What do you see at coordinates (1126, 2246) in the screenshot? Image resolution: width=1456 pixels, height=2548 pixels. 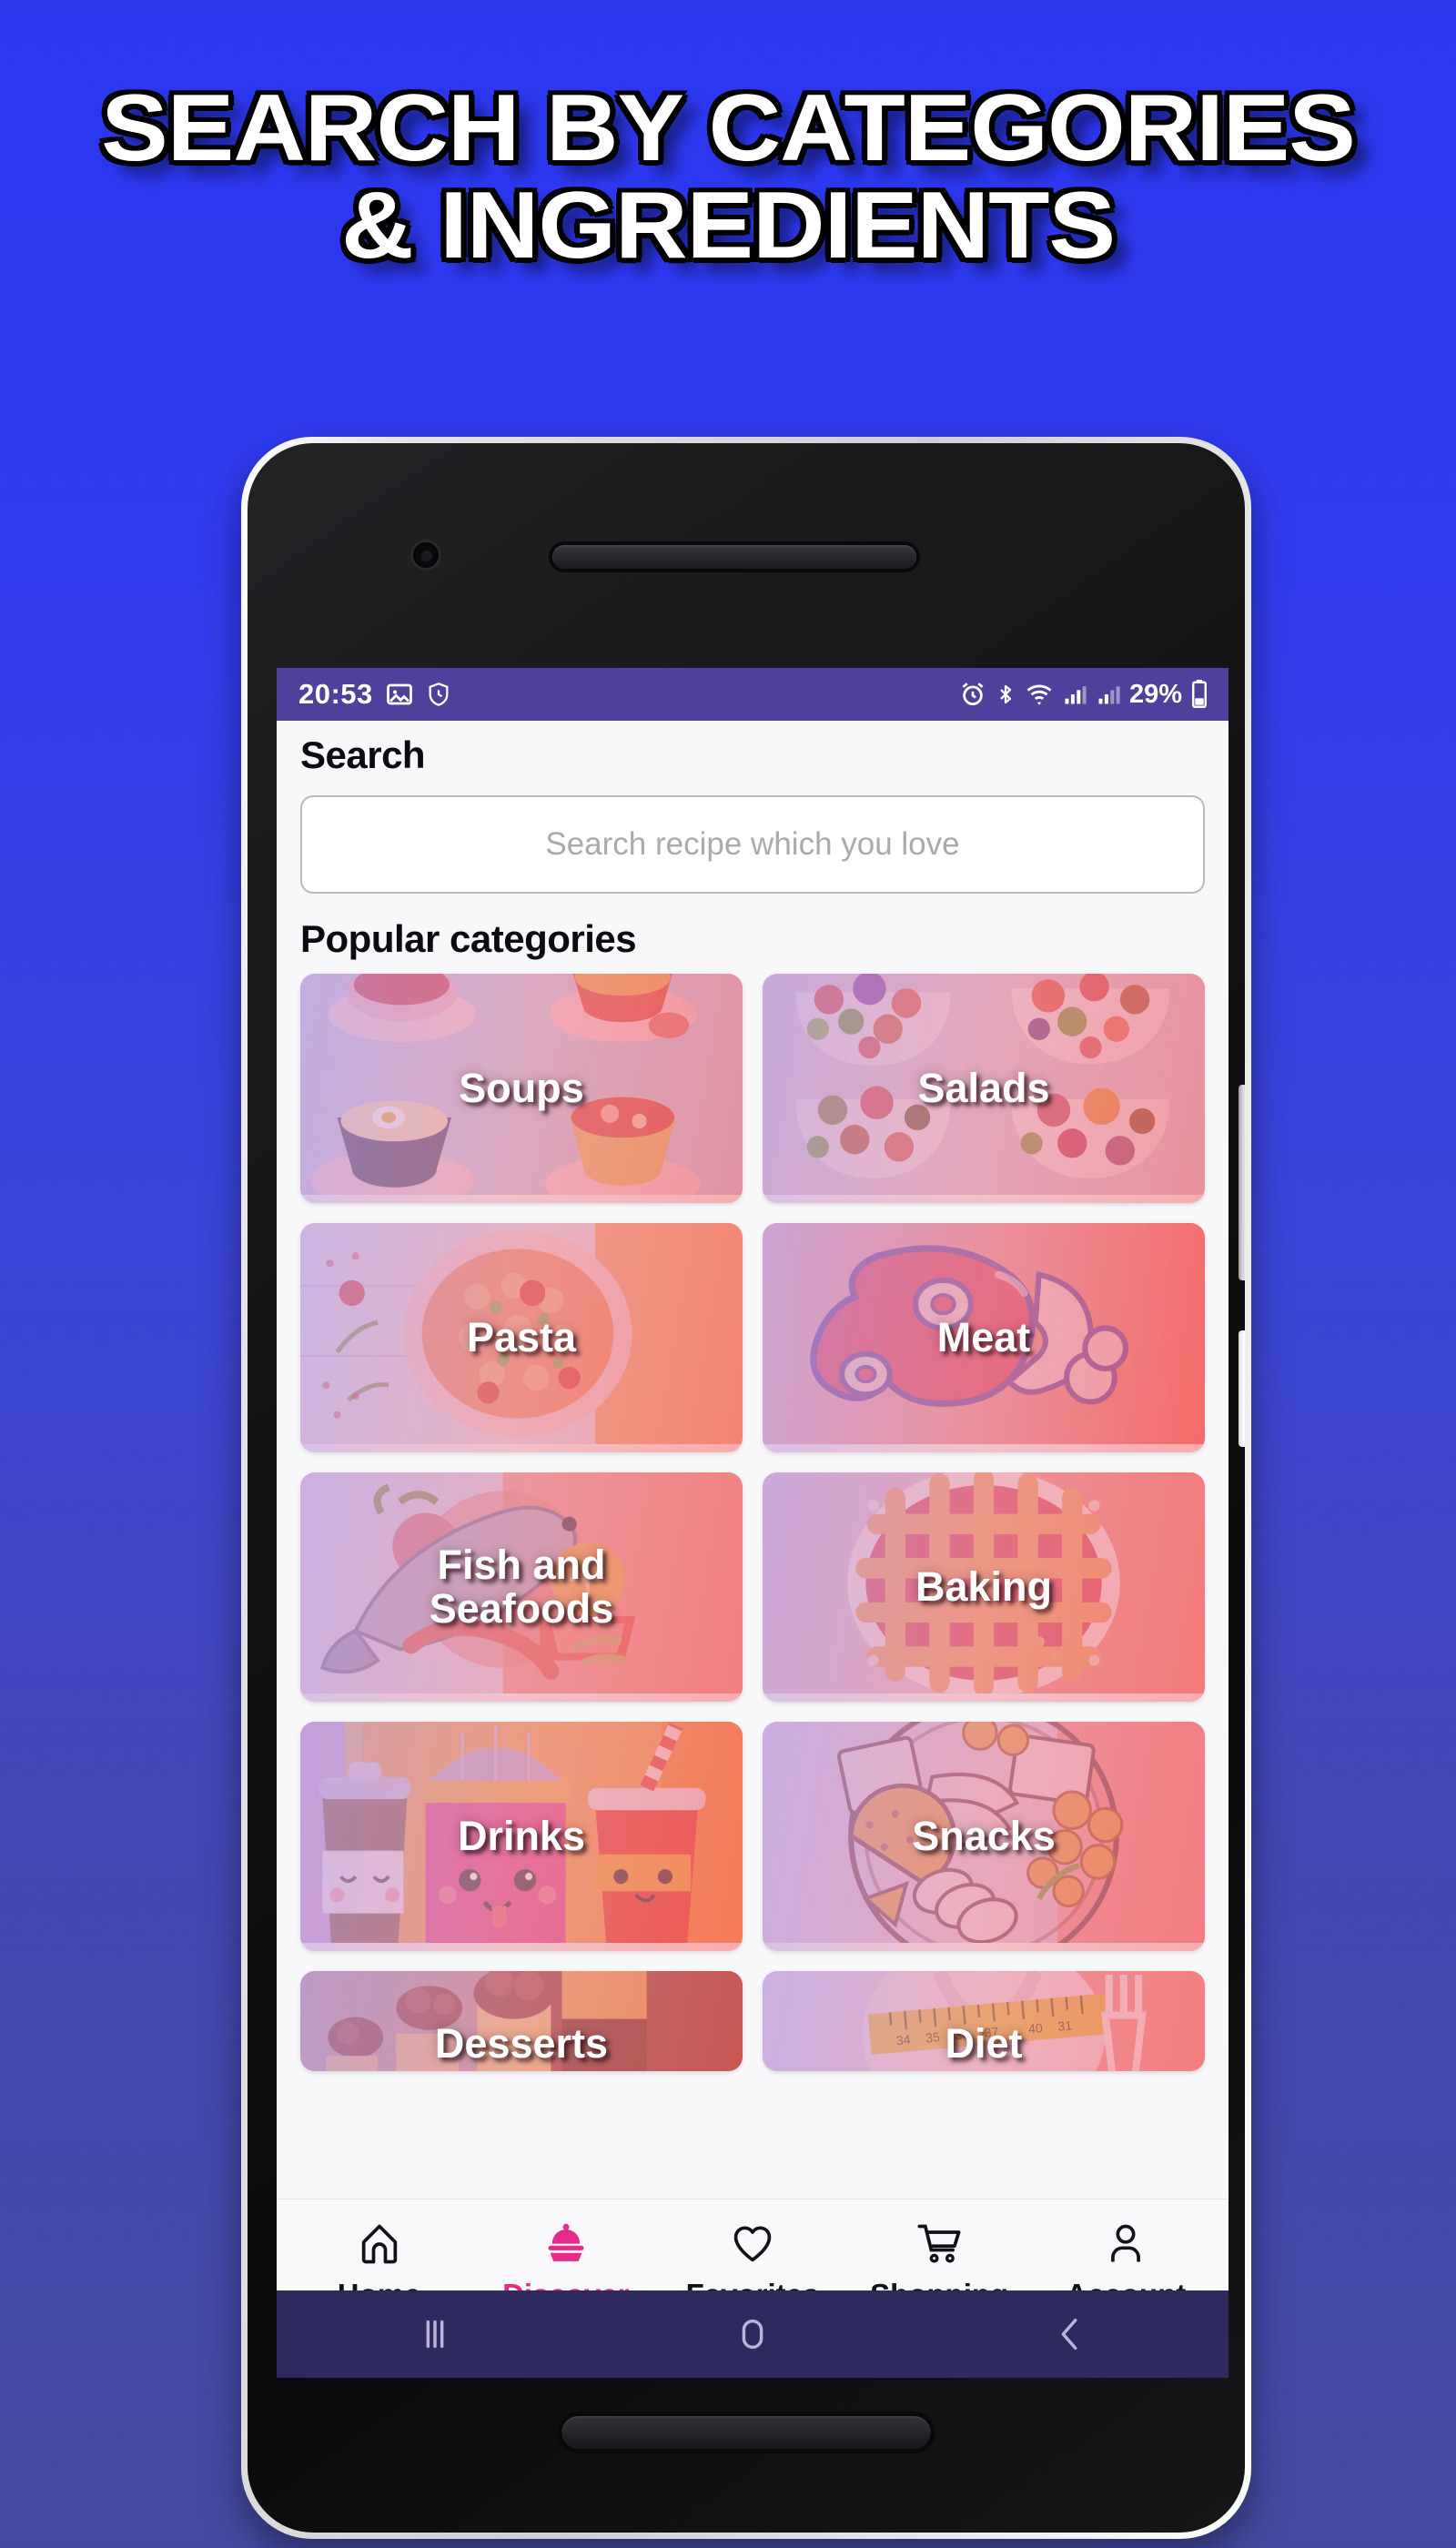 I see `person-icon` at bounding box center [1126, 2246].